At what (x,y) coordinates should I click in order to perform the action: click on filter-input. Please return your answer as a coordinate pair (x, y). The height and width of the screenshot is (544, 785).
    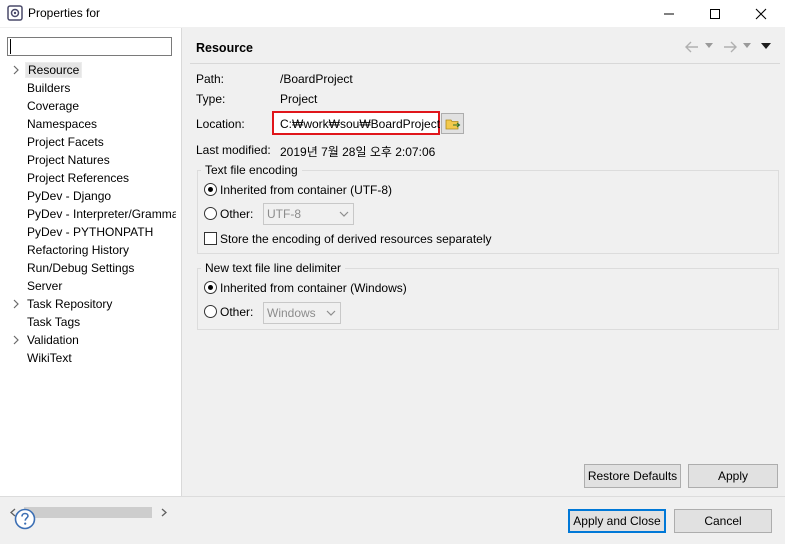
    Looking at the image, I should click on (89, 46).